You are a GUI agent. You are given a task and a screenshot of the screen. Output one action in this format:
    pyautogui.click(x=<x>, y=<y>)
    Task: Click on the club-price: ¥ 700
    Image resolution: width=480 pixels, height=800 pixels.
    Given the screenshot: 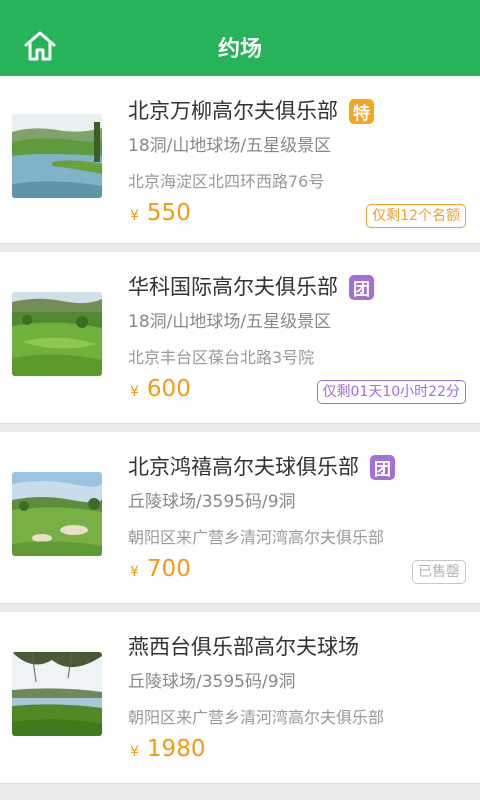 What is the action you would take?
    pyautogui.click(x=160, y=569)
    